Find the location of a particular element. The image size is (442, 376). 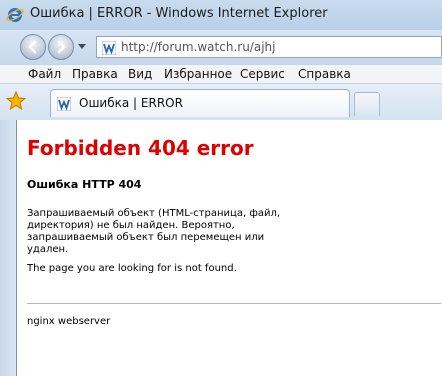

back-button is located at coordinates (33, 47).